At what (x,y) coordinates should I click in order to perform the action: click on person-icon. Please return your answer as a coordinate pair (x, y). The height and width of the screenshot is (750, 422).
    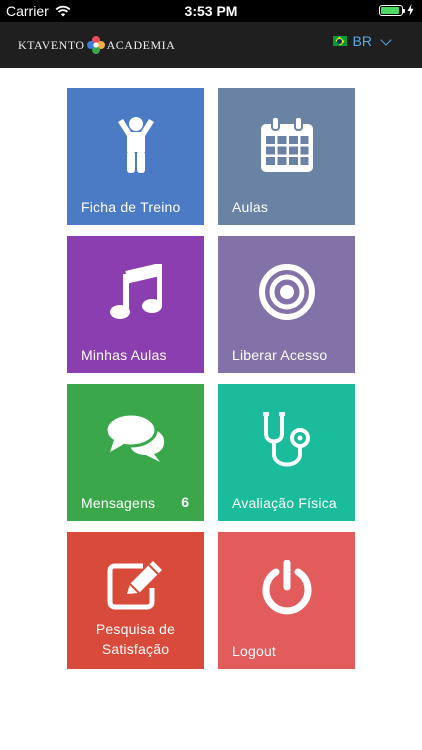
    Looking at the image, I should click on (135, 145).